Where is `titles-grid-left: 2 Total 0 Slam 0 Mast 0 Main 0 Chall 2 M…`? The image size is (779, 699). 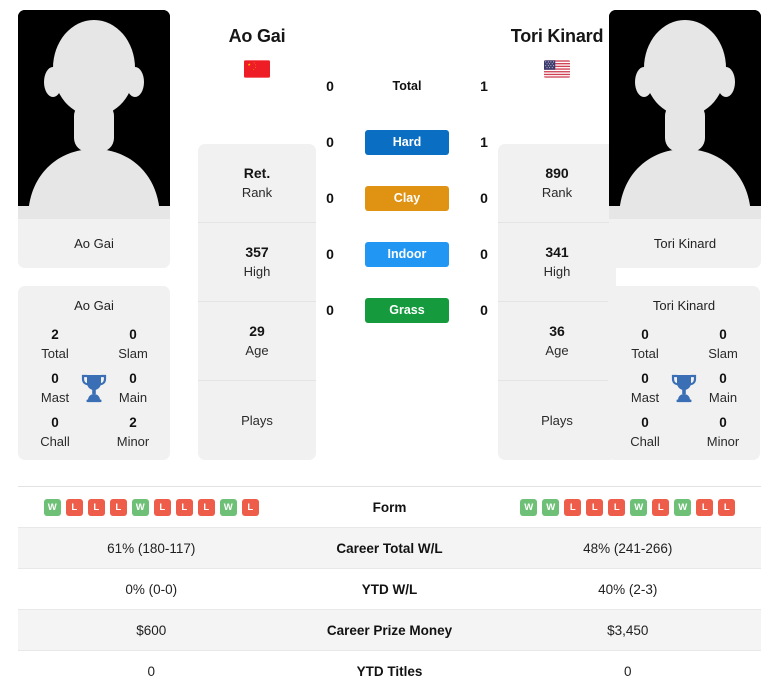
titles-grid-left: 2 Total 0 Slam 0 Mast 0 Main 0 Chall 2 M… is located at coordinates (94, 387).